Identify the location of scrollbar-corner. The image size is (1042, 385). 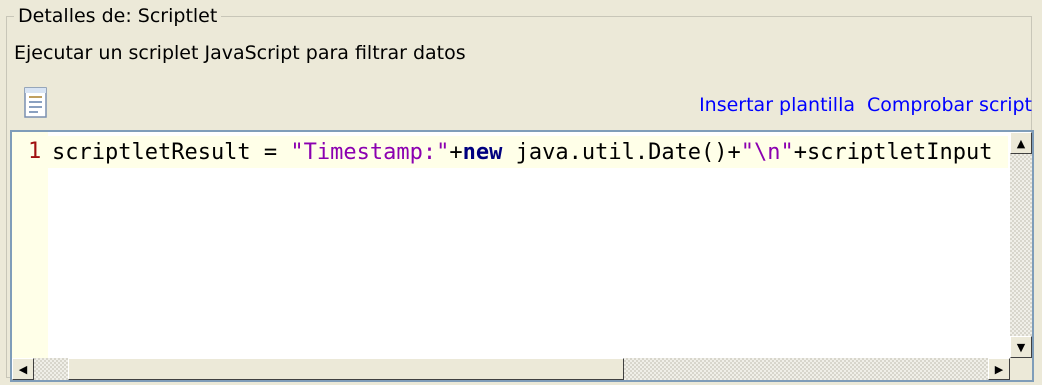
(1021, 369).